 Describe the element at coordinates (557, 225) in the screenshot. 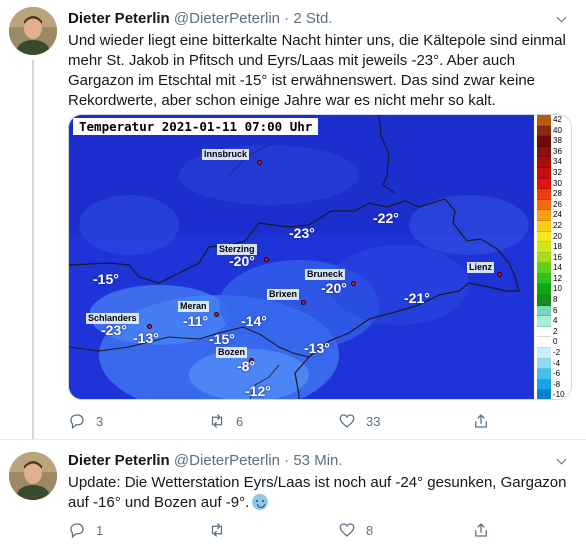

I see `legend-value: 22` at that location.